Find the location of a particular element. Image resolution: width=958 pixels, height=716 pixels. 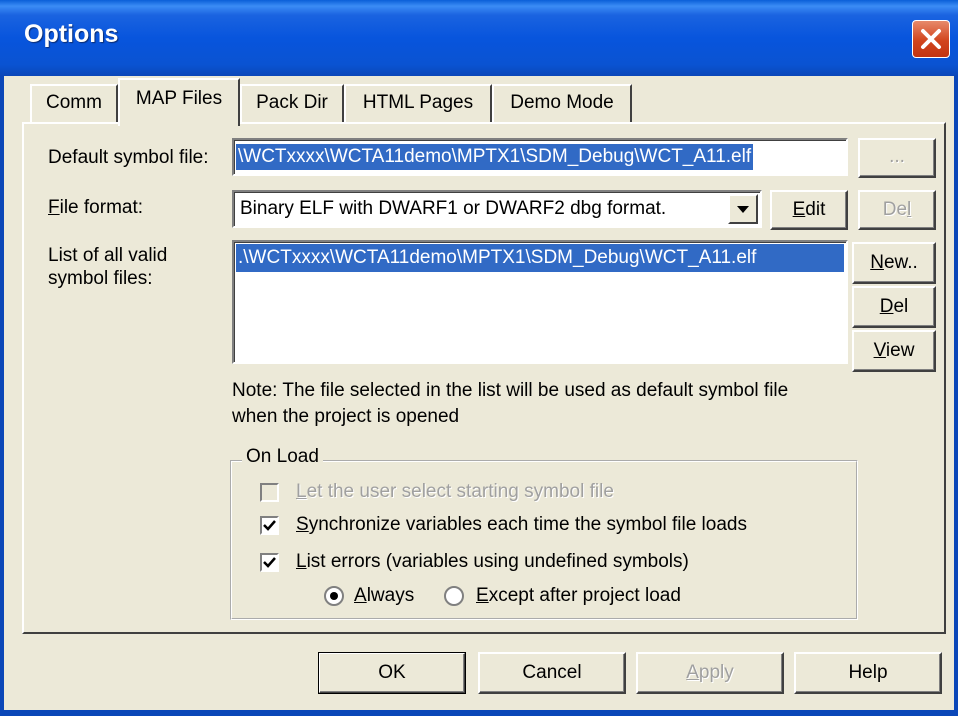

let-user-checkbox is located at coordinates (269, 492).